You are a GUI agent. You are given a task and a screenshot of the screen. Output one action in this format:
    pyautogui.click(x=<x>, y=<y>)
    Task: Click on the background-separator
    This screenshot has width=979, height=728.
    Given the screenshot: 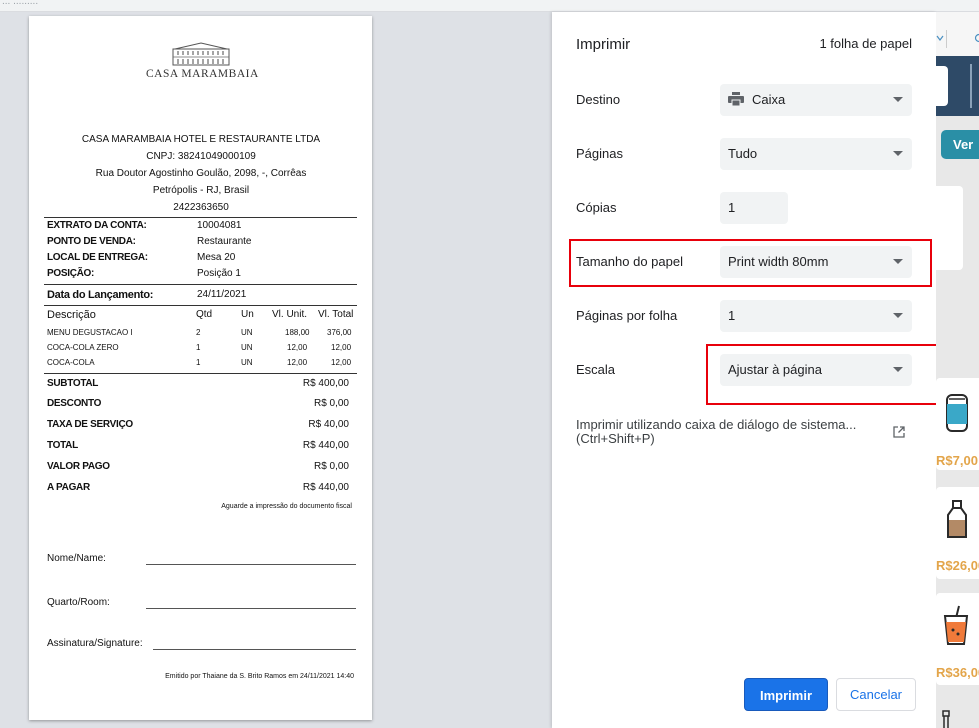 What is the action you would take?
    pyautogui.click(x=971, y=86)
    